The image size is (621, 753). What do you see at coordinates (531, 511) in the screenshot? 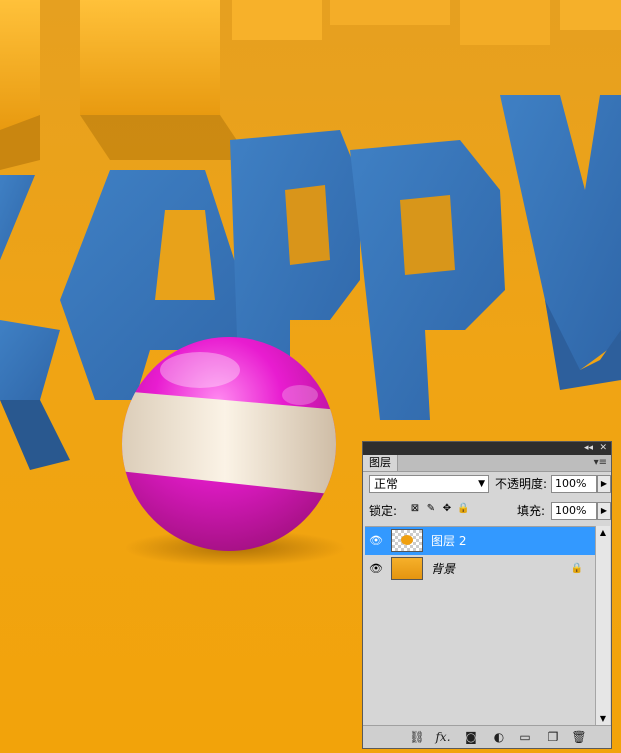
I see `fill-label: 填充:` at bounding box center [531, 511].